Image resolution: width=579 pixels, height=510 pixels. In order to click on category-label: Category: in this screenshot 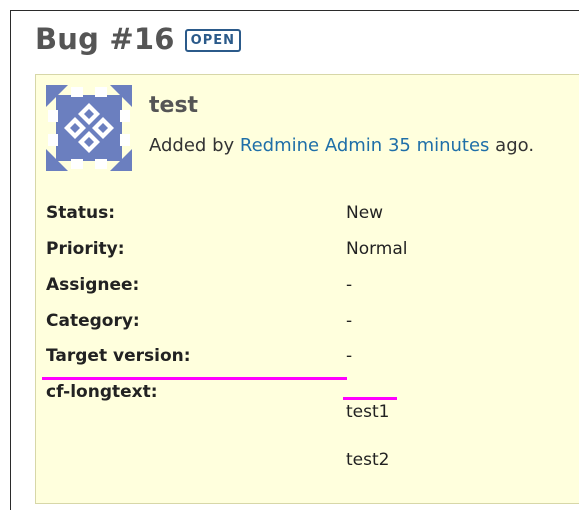, I will do `click(93, 321)`.